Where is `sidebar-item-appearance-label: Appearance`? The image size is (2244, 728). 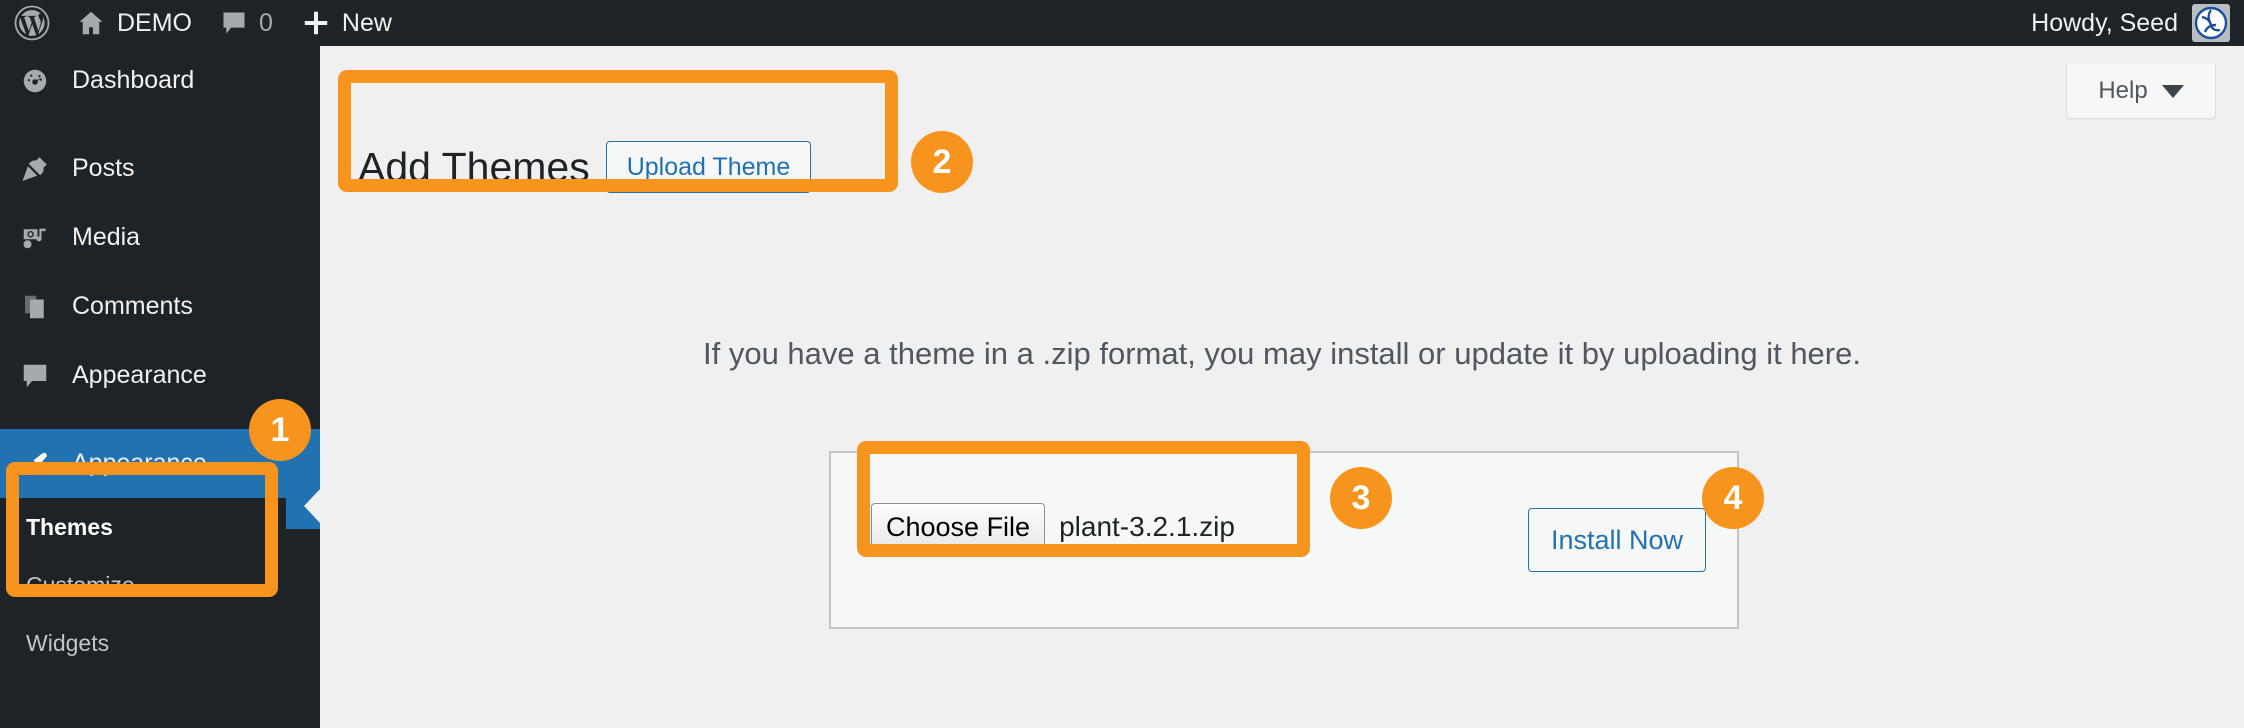 sidebar-item-appearance-label: Appearance is located at coordinates (139, 463).